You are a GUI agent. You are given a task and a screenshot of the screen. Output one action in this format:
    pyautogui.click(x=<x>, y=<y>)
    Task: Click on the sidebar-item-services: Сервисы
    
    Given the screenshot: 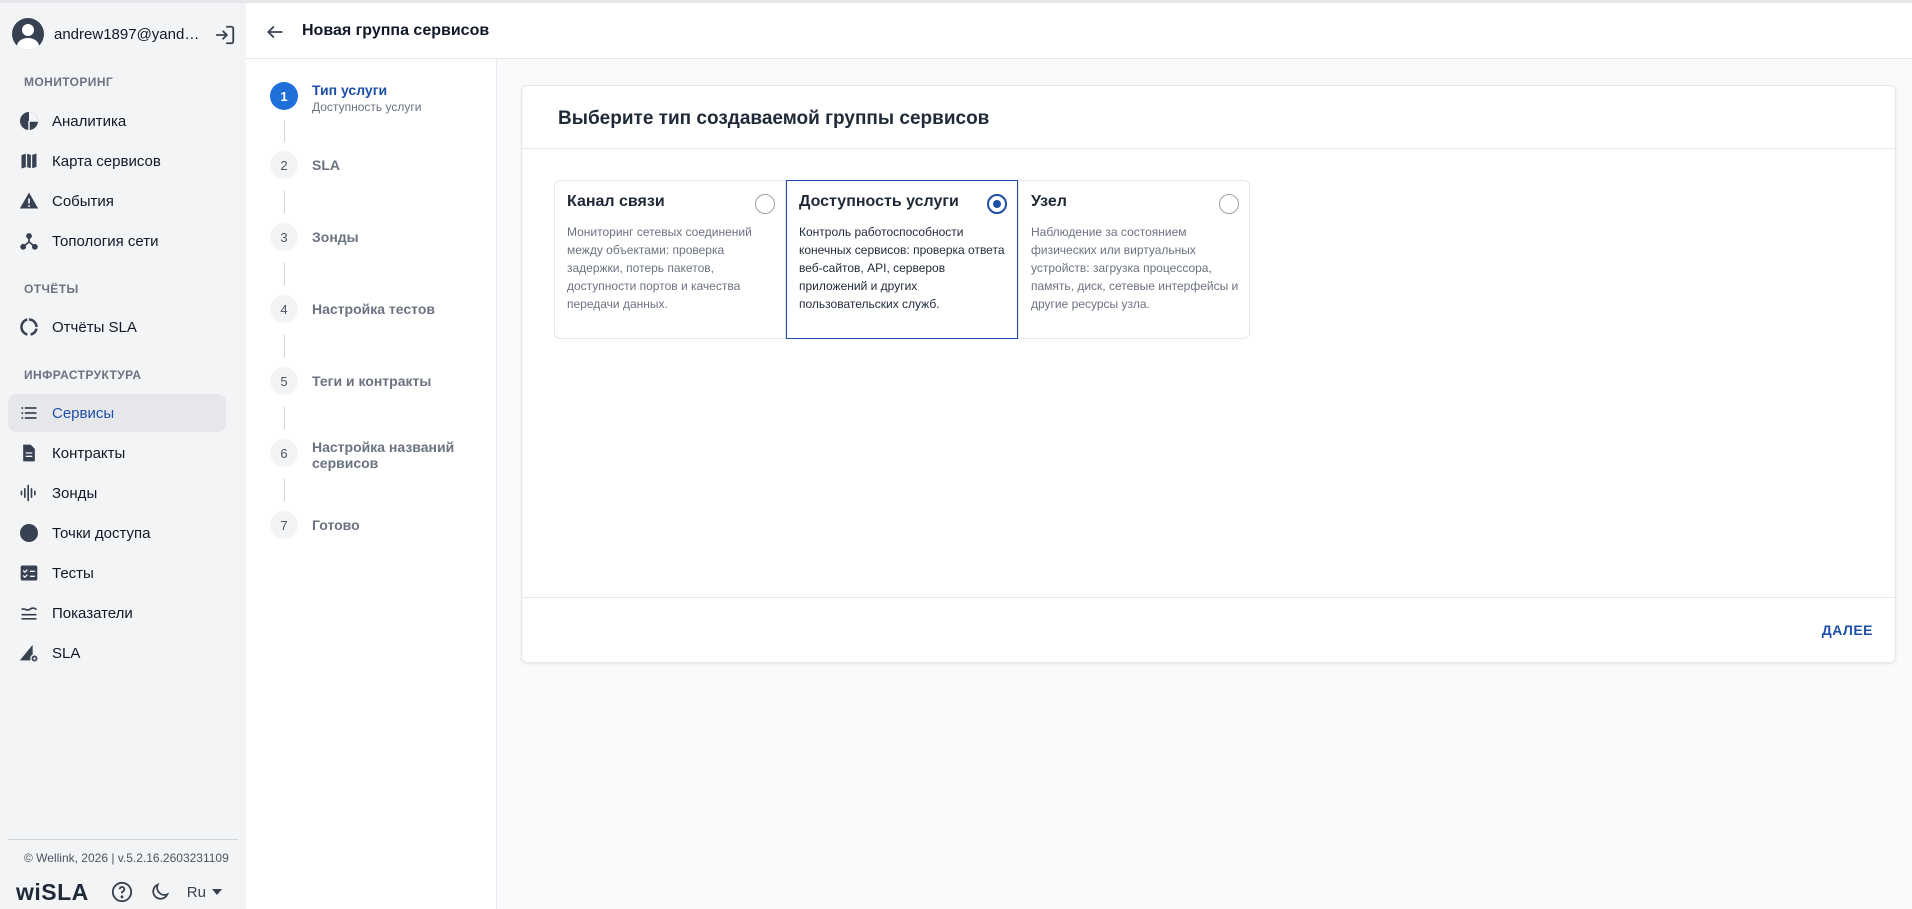 What is the action you would take?
    pyautogui.click(x=117, y=413)
    